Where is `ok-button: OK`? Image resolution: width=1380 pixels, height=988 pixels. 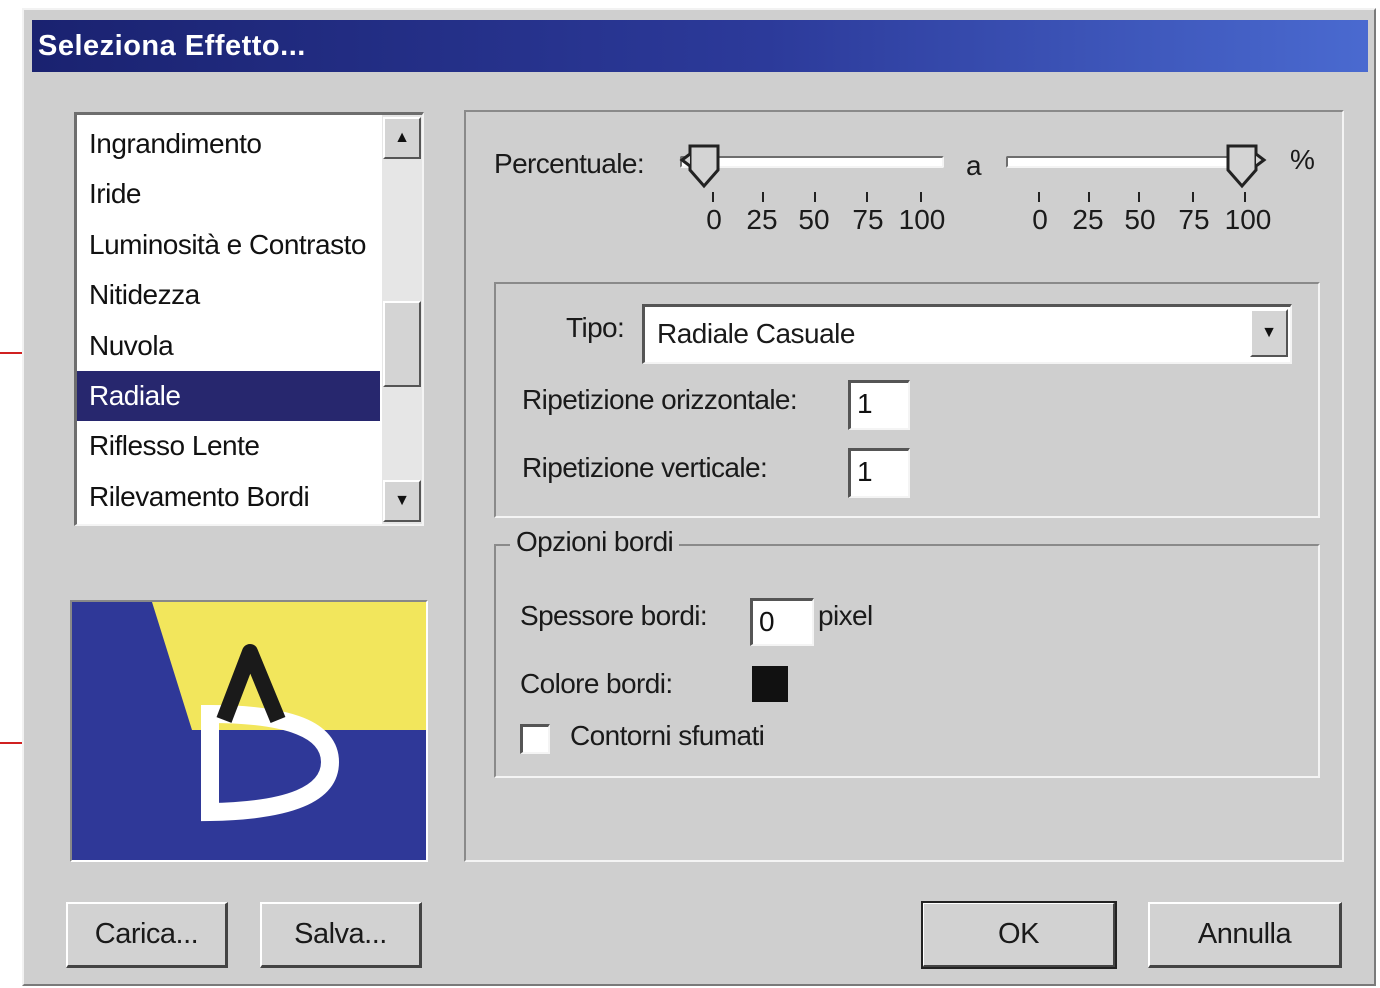 ok-button: OK is located at coordinates (1019, 935).